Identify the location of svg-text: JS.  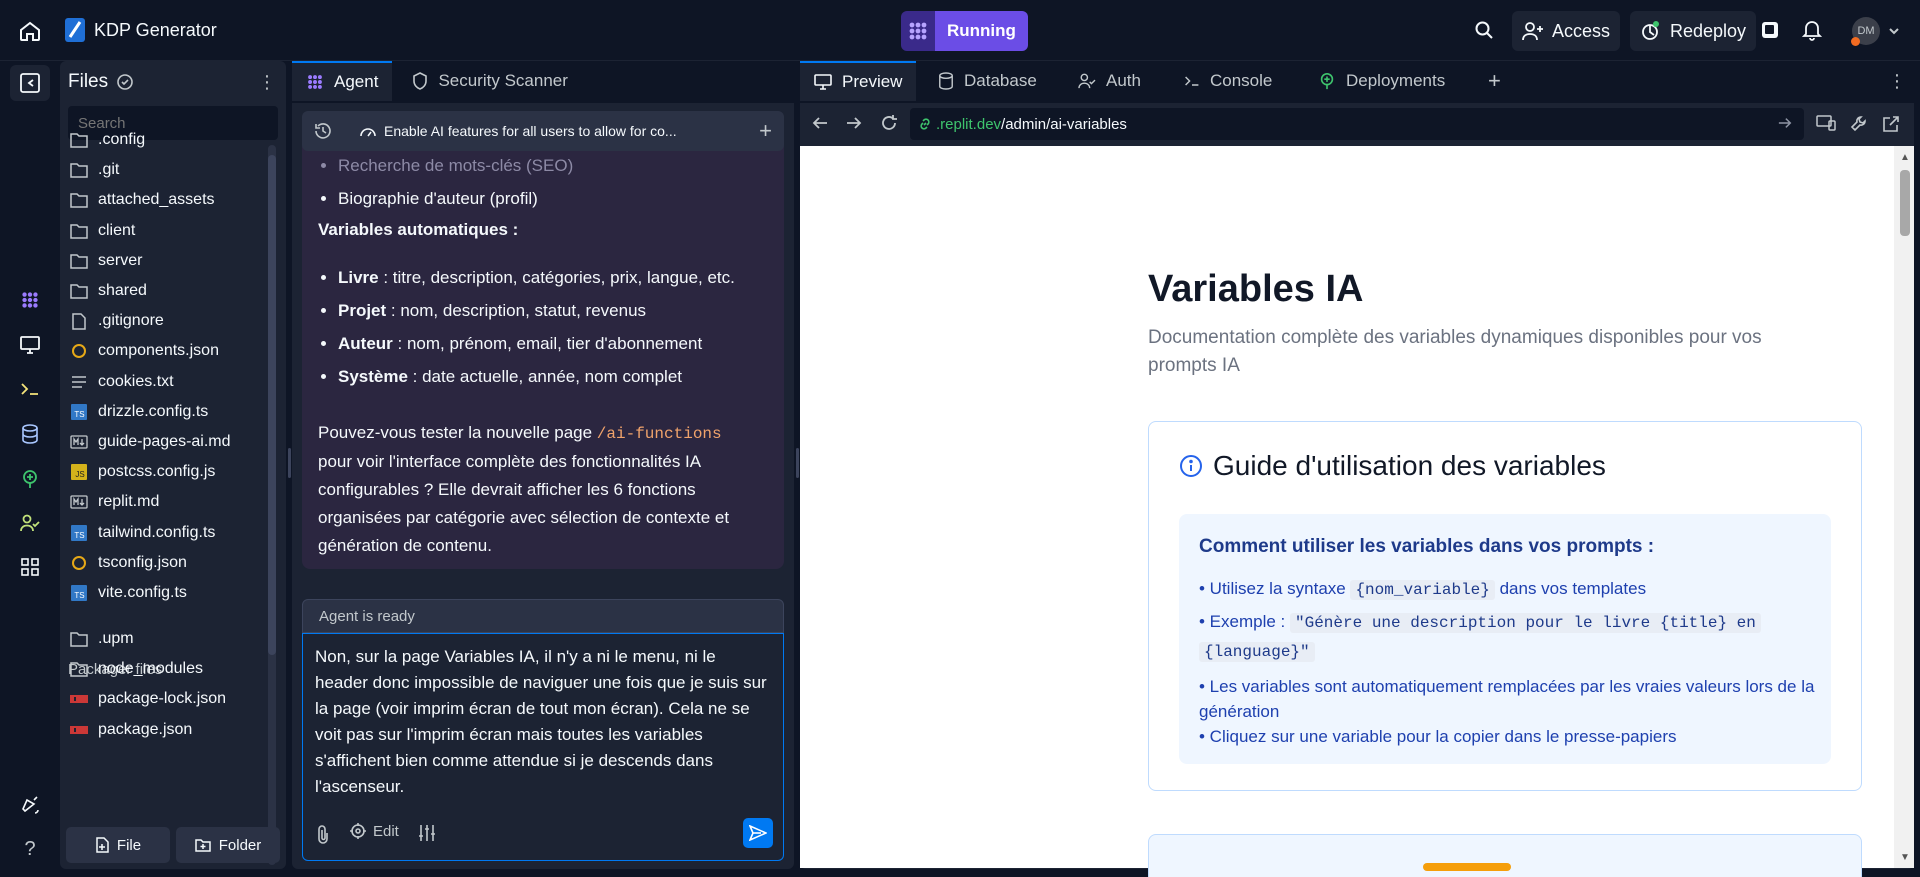
(79, 474).